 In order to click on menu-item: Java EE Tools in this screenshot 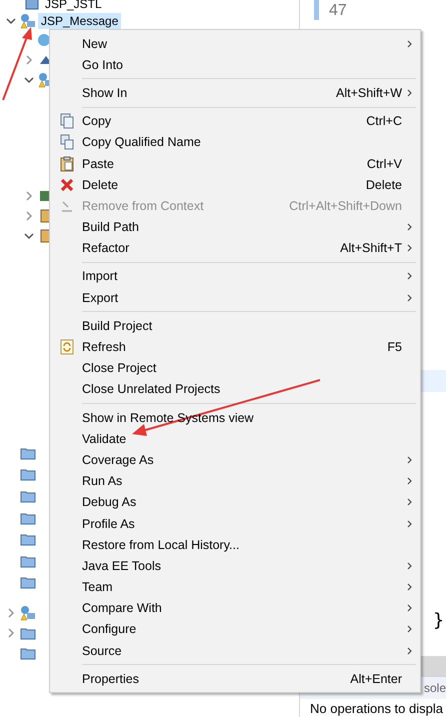, I will do `click(235, 565)`.